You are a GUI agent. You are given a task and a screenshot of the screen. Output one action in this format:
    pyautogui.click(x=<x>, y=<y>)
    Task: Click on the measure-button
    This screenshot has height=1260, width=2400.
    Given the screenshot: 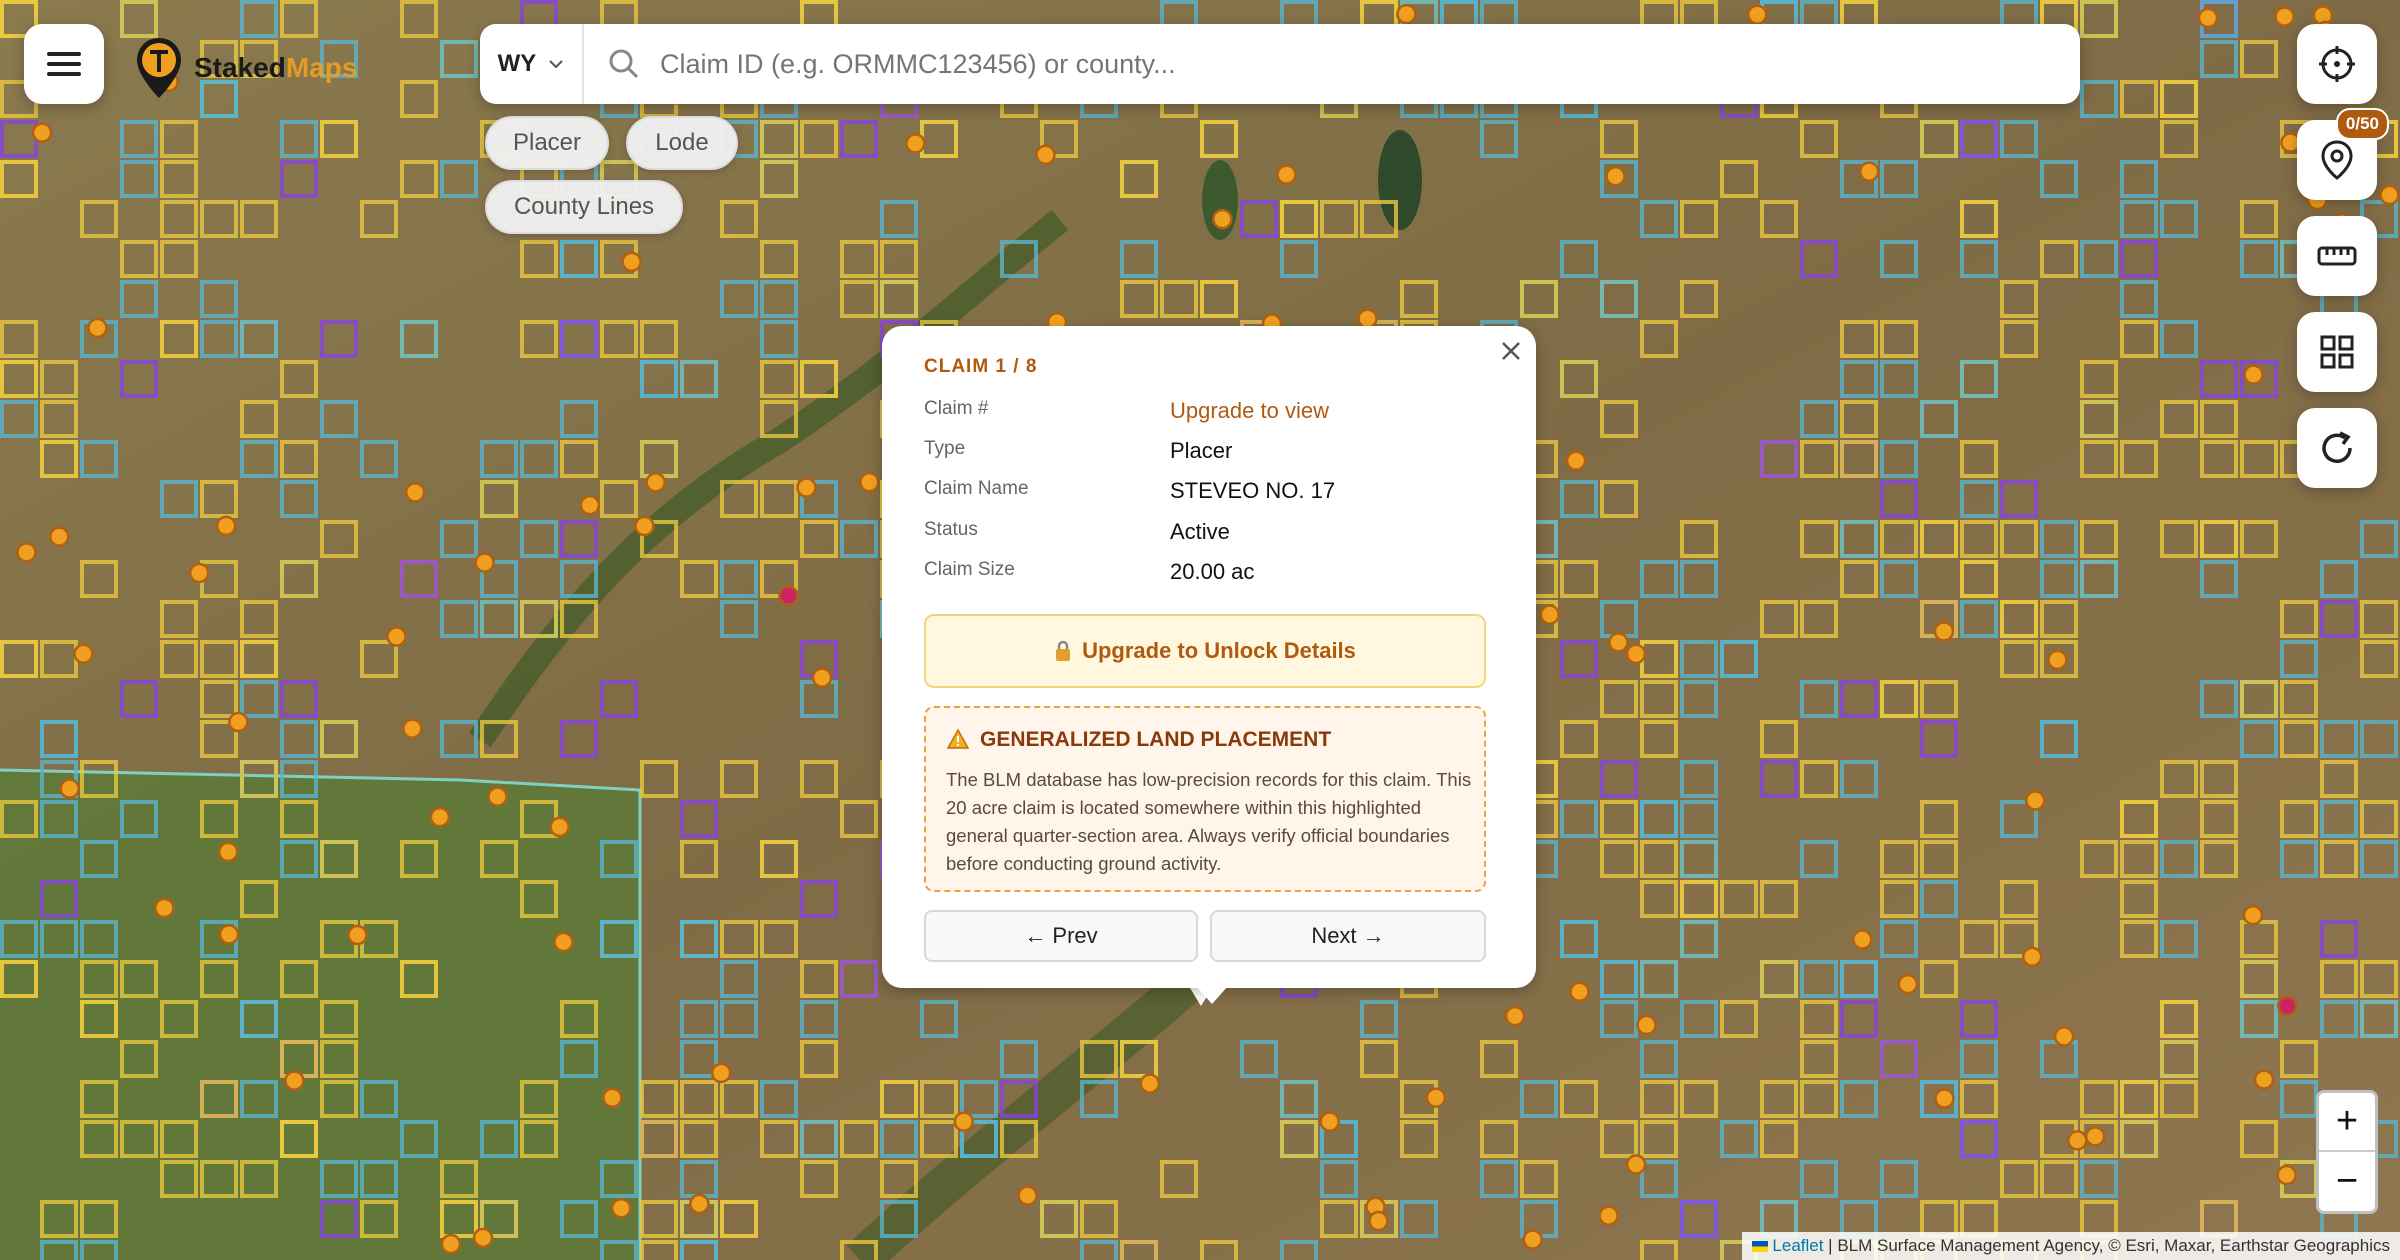 What is the action you would take?
    pyautogui.click(x=2337, y=256)
    